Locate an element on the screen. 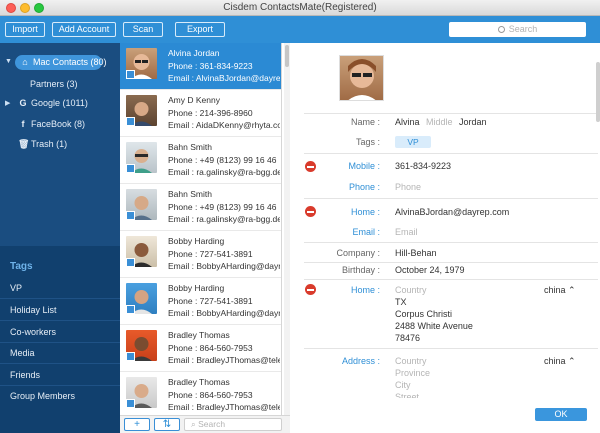 Image resolution: width=600 pixels, height=433 pixels. contact-name: Alvina Jordan is located at coordinates (194, 53).